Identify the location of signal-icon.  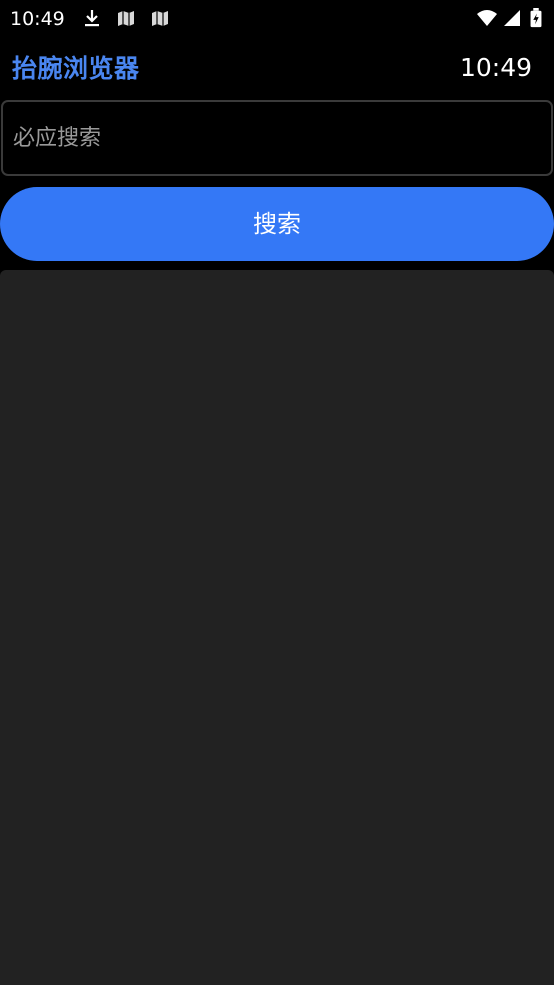
(512, 18).